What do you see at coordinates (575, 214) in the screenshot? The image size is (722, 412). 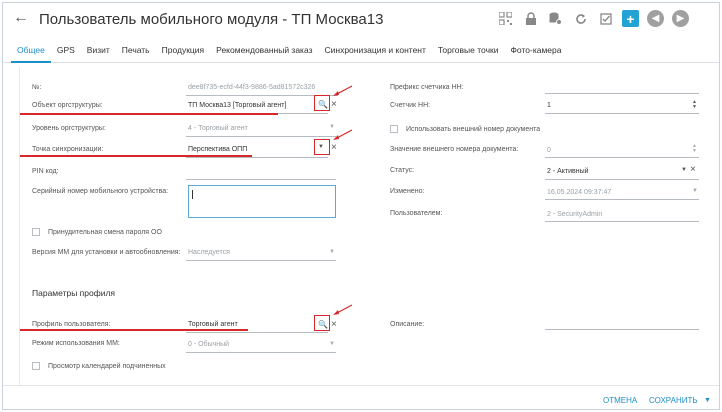 I see `user-value: 2 - SecurityAdmin` at bounding box center [575, 214].